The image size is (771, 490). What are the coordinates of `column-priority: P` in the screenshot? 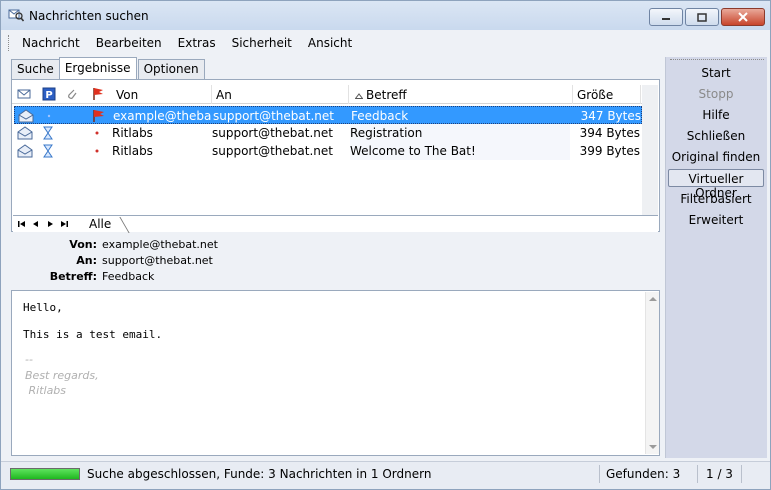 It's located at (49, 94).